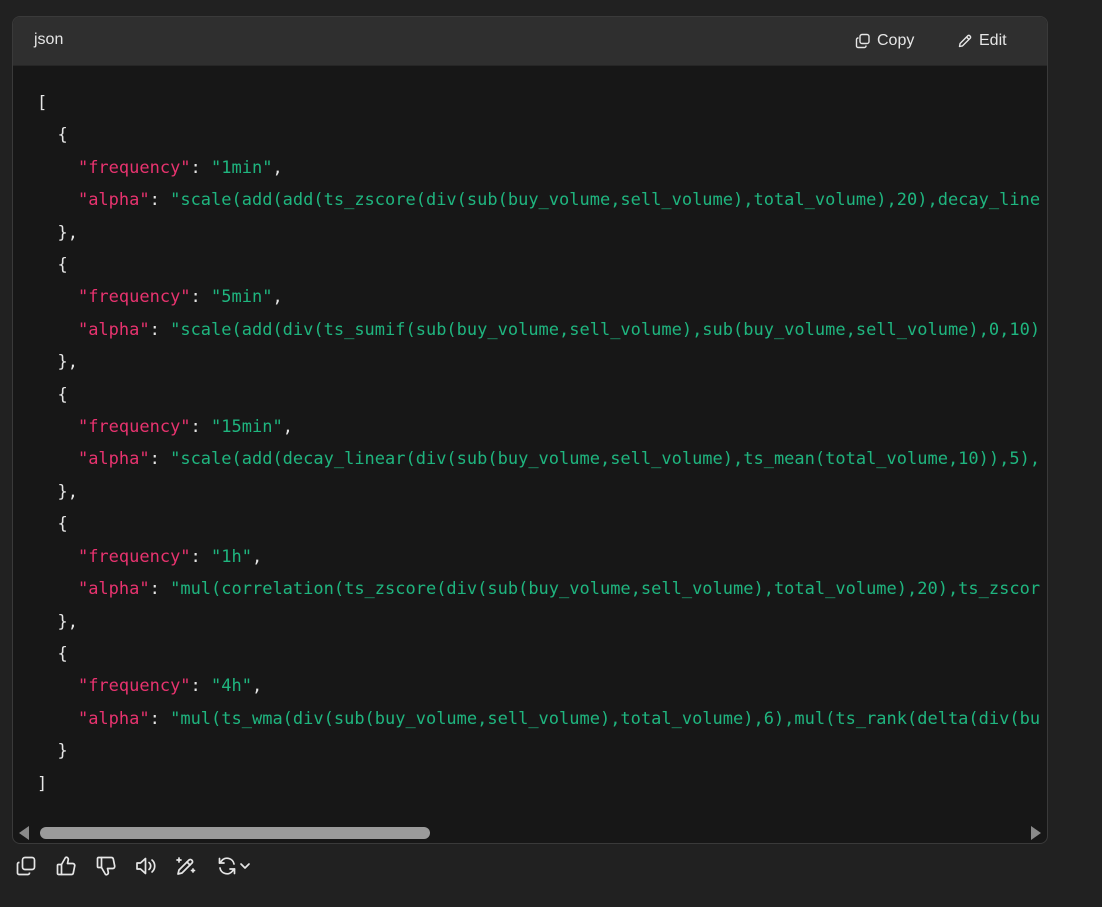  I want to click on code-line: "frequency": "5min",, so click(160, 297).